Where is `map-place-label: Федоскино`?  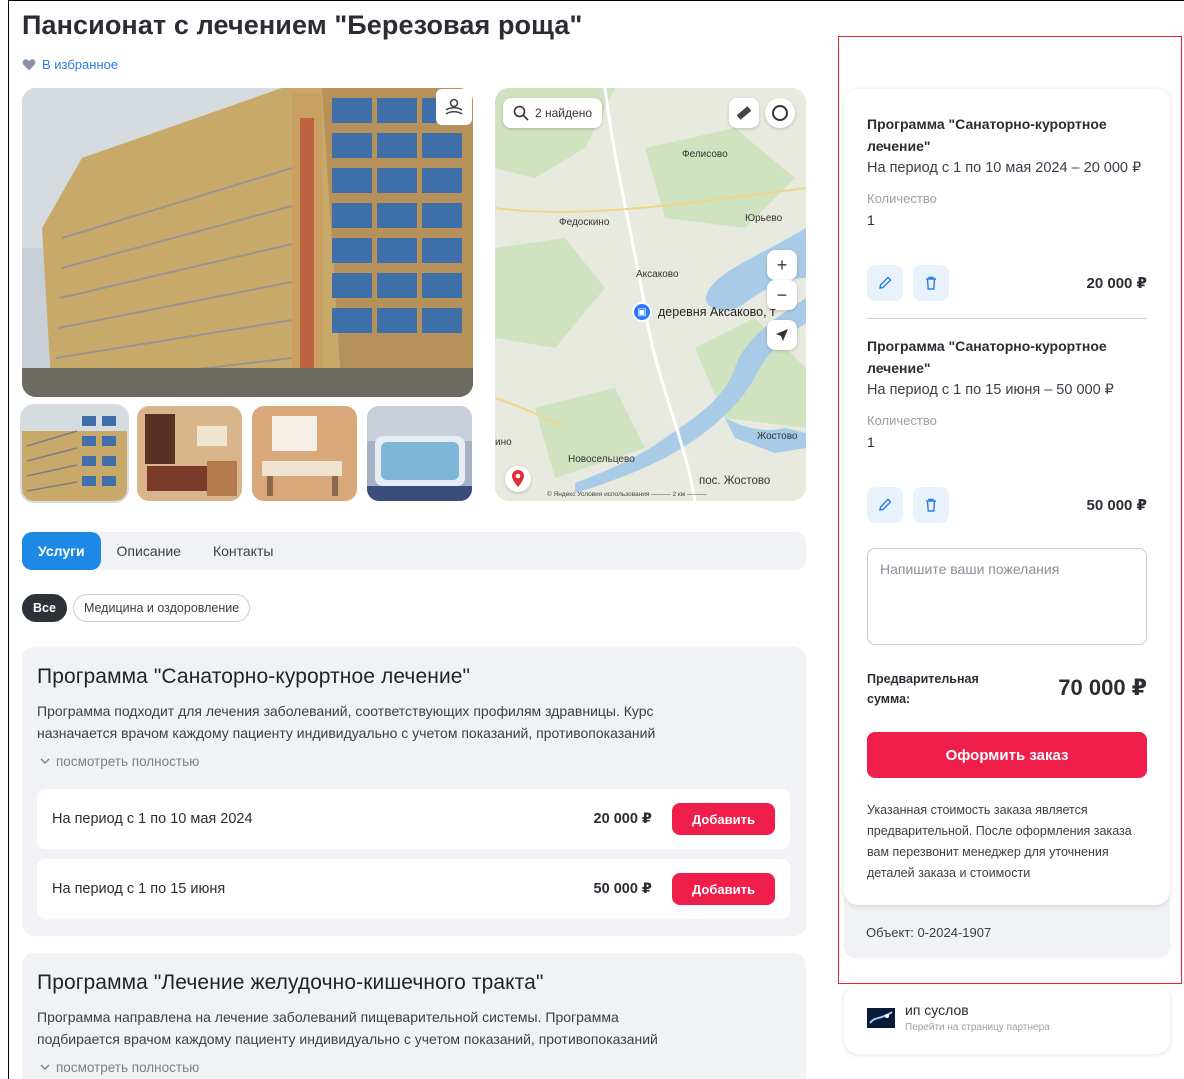
map-place-label: Федоскино is located at coordinates (584, 222).